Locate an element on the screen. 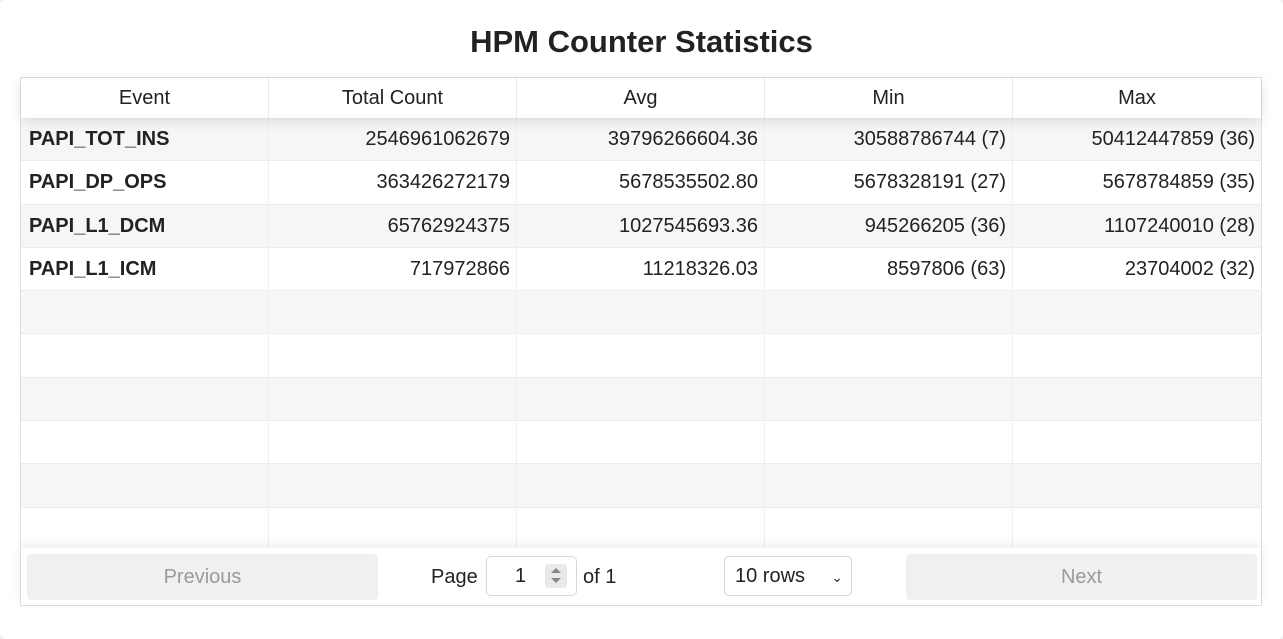  cell-avg: 39796266604.36 is located at coordinates (641, 139).